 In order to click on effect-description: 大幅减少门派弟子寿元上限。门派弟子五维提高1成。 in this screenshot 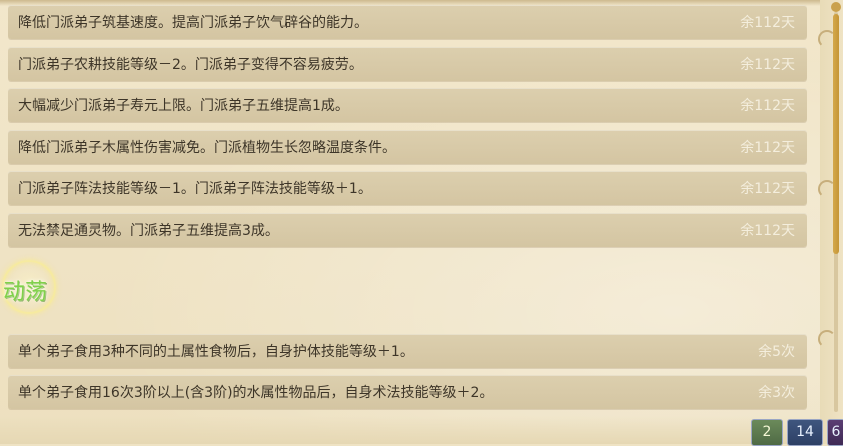, I will do `click(183, 106)`.